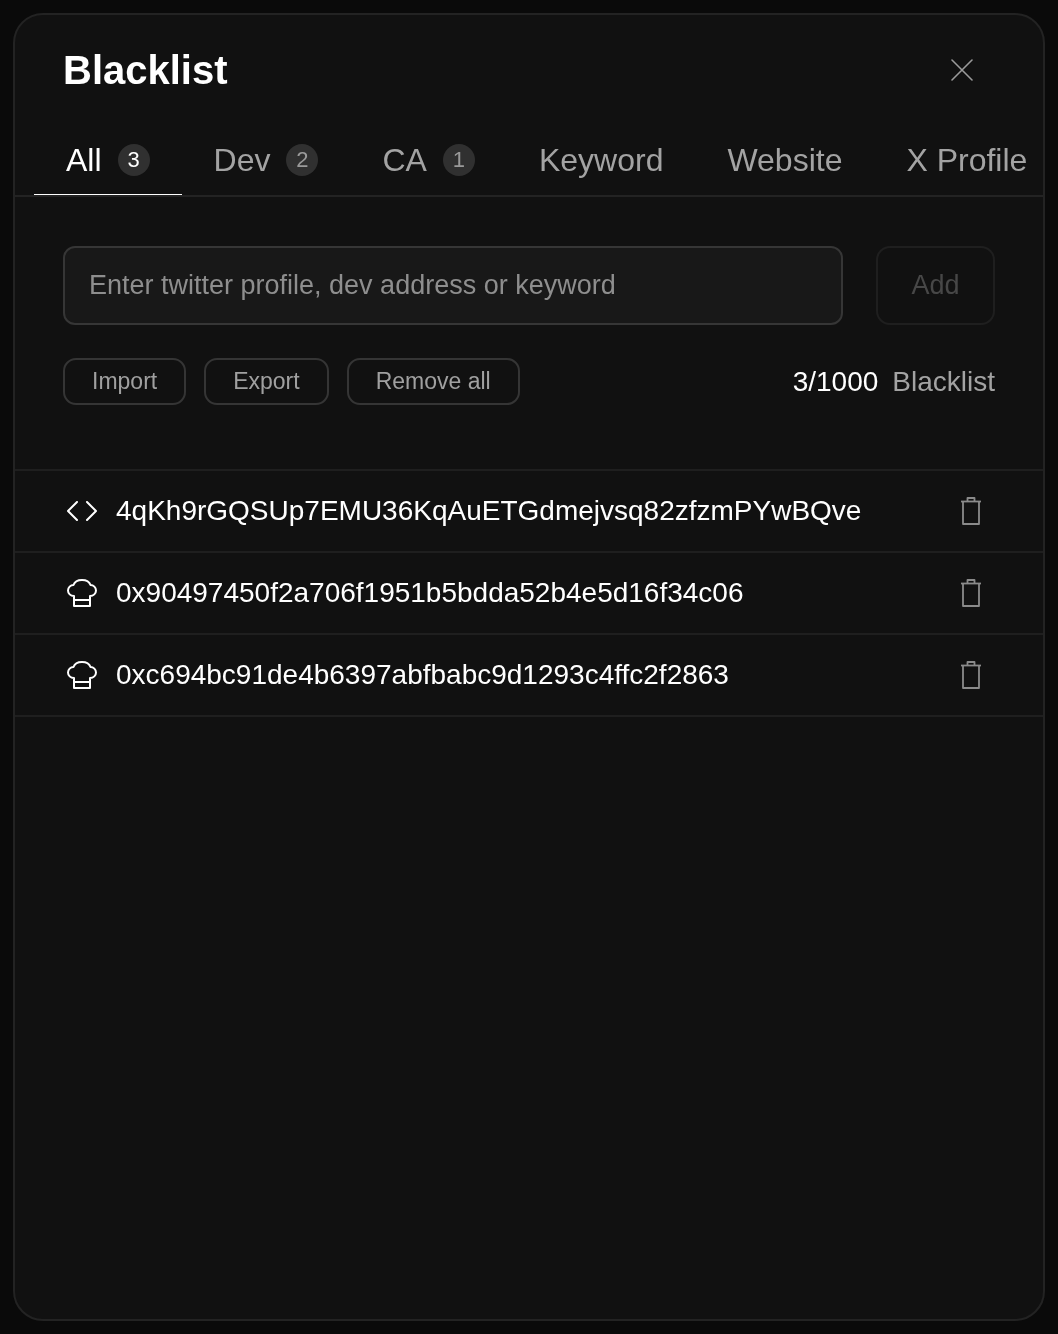 Image resolution: width=1058 pixels, height=1334 pixels. What do you see at coordinates (835, 381) in the screenshot?
I see `blacklist-count: 3/1000` at bounding box center [835, 381].